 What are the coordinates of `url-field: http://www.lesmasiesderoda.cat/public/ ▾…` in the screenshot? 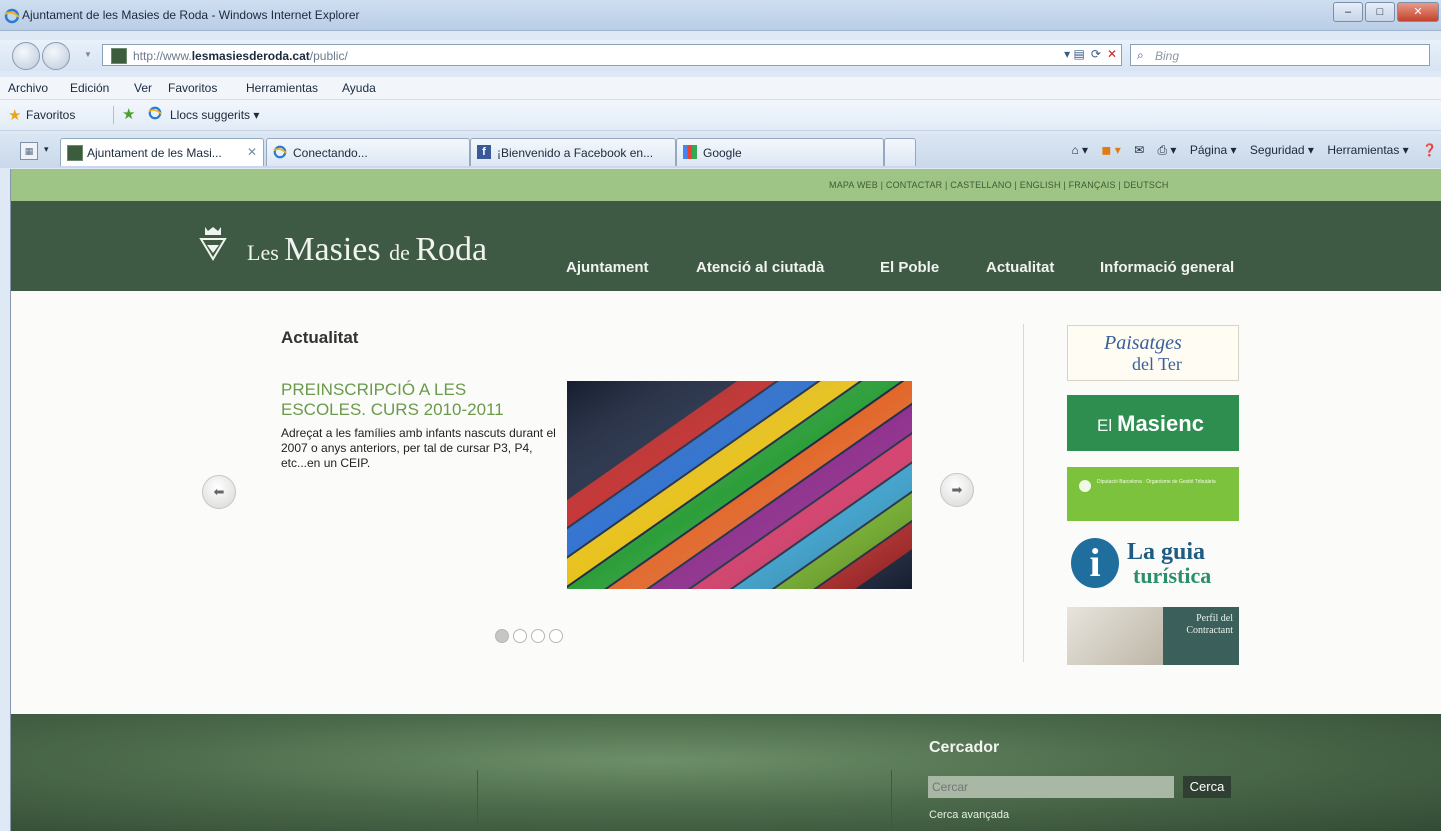 It's located at (612, 55).